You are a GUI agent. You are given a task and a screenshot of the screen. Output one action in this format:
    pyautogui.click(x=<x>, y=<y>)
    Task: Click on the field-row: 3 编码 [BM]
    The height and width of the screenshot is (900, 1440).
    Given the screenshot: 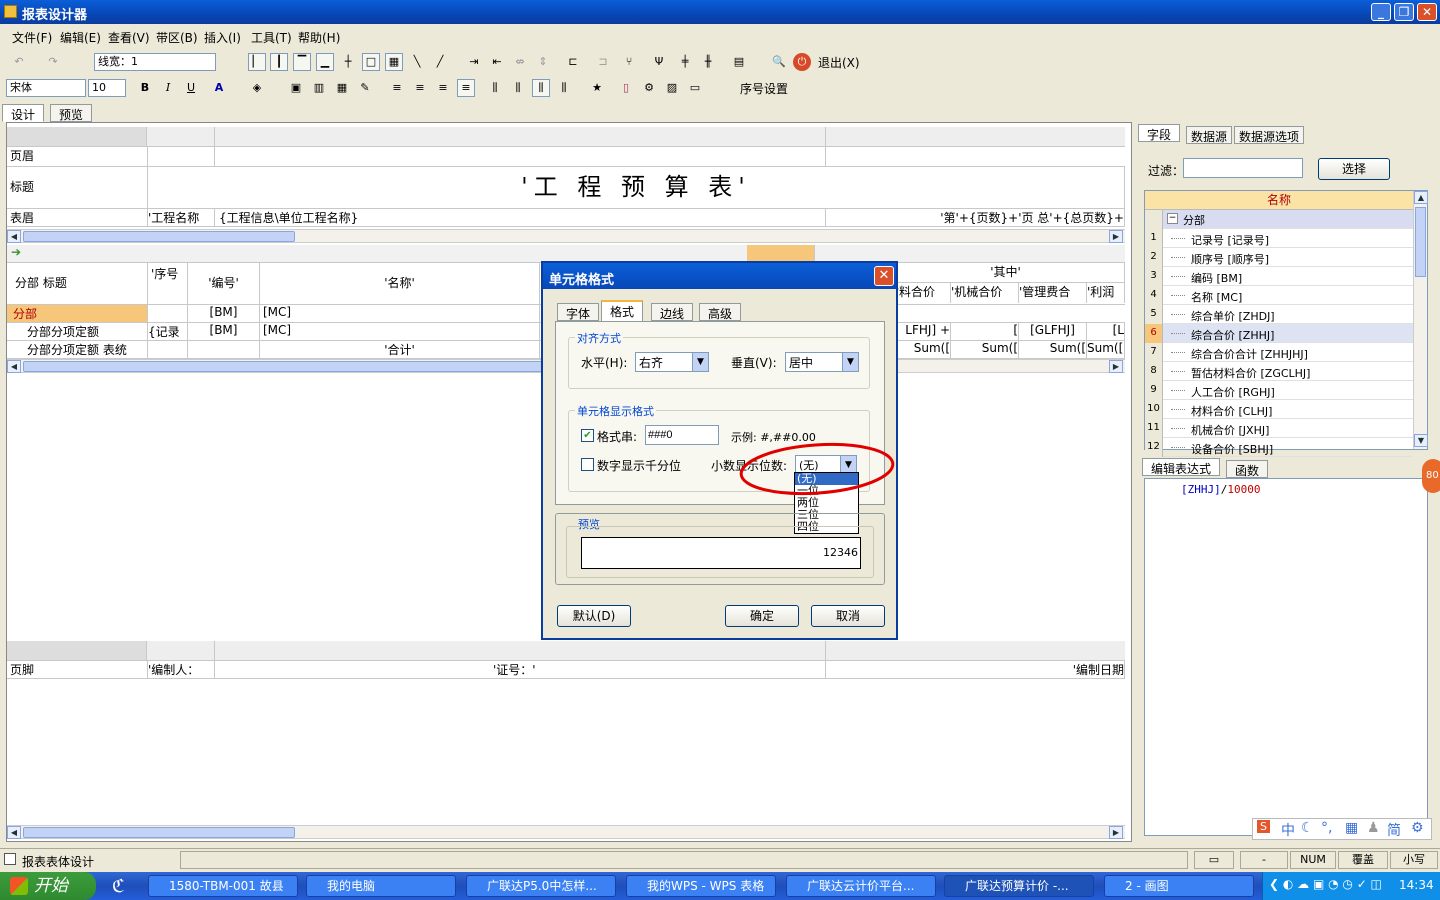 What is the action you would take?
    pyautogui.click(x=1279, y=276)
    